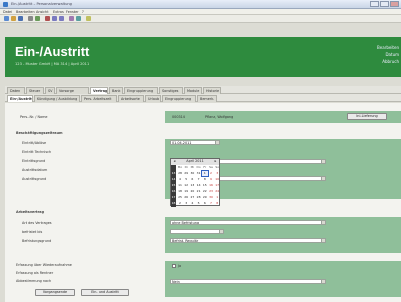 This screenshot has height=302, width=401. I want to click on calendar-day: 20, so click(192, 191).